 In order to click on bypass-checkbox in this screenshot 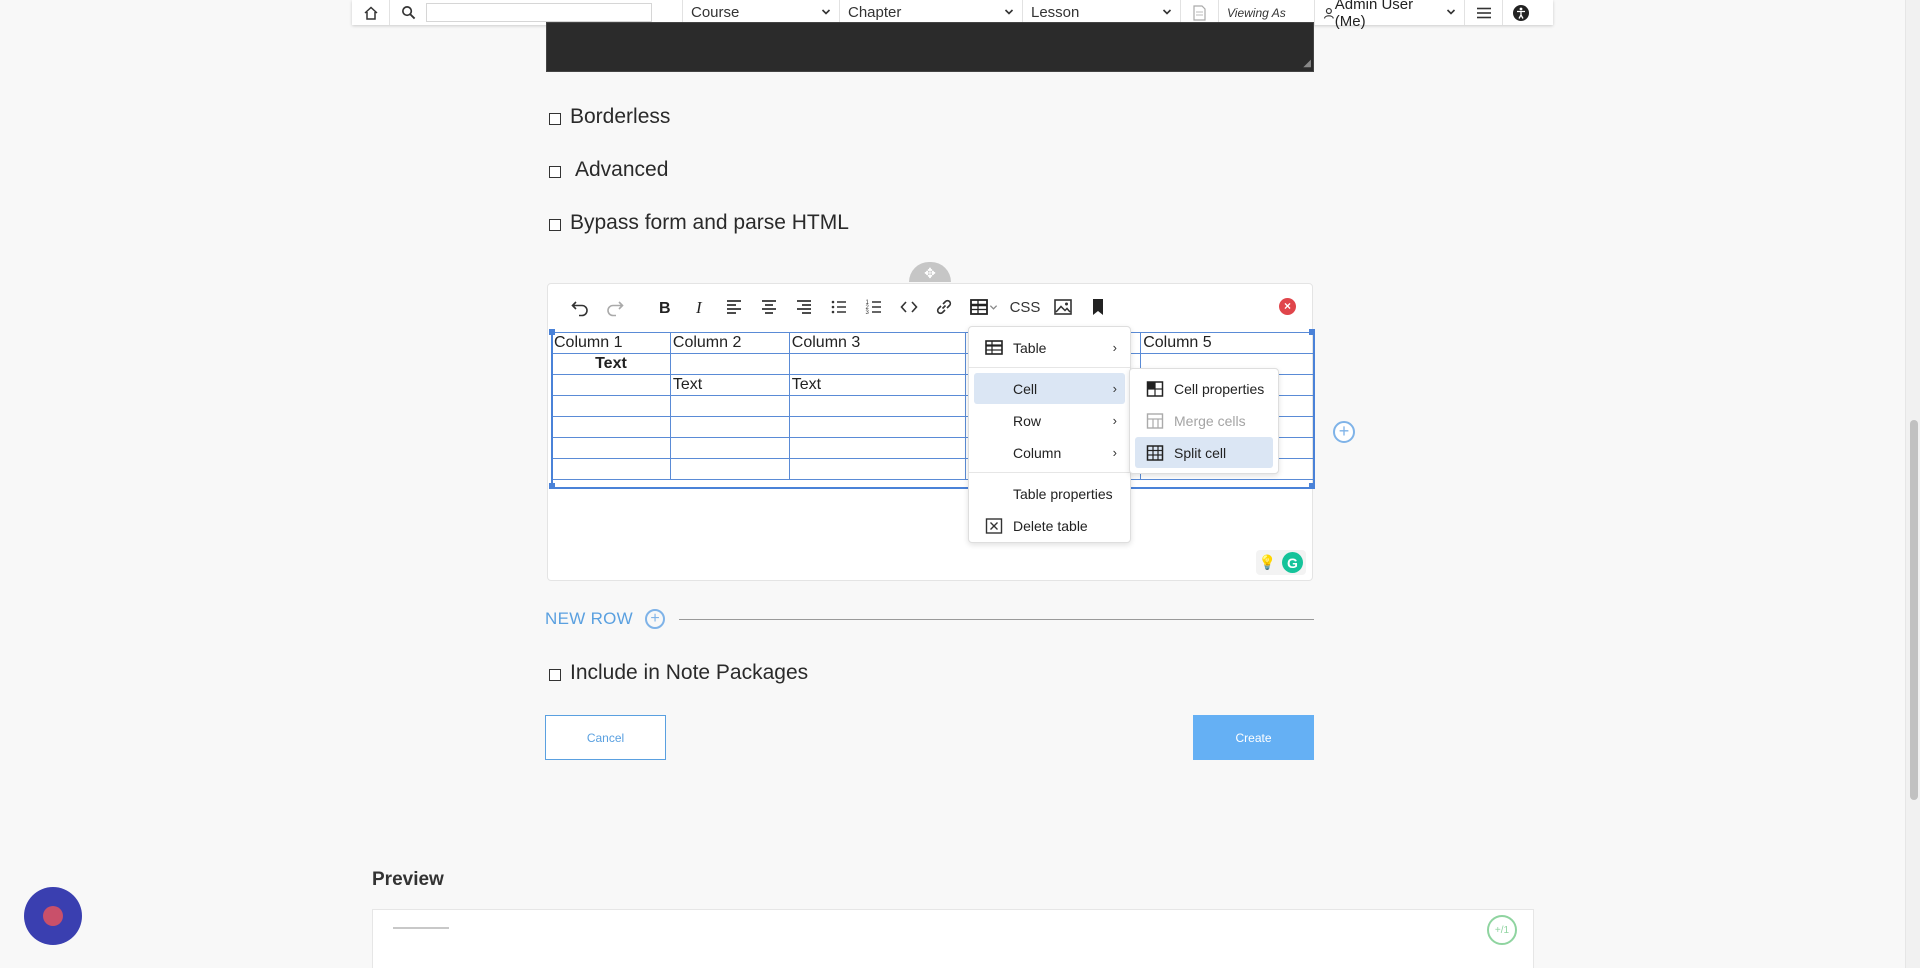, I will do `click(555, 224)`.